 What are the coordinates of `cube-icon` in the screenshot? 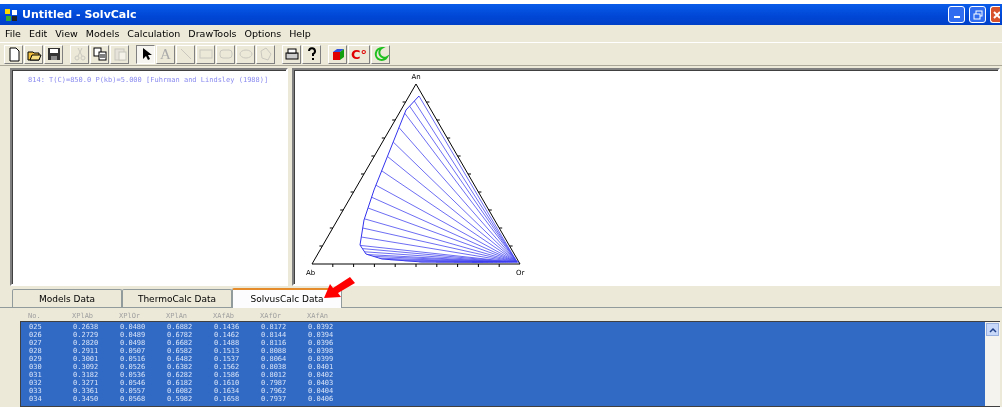 It's located at (337, 54).